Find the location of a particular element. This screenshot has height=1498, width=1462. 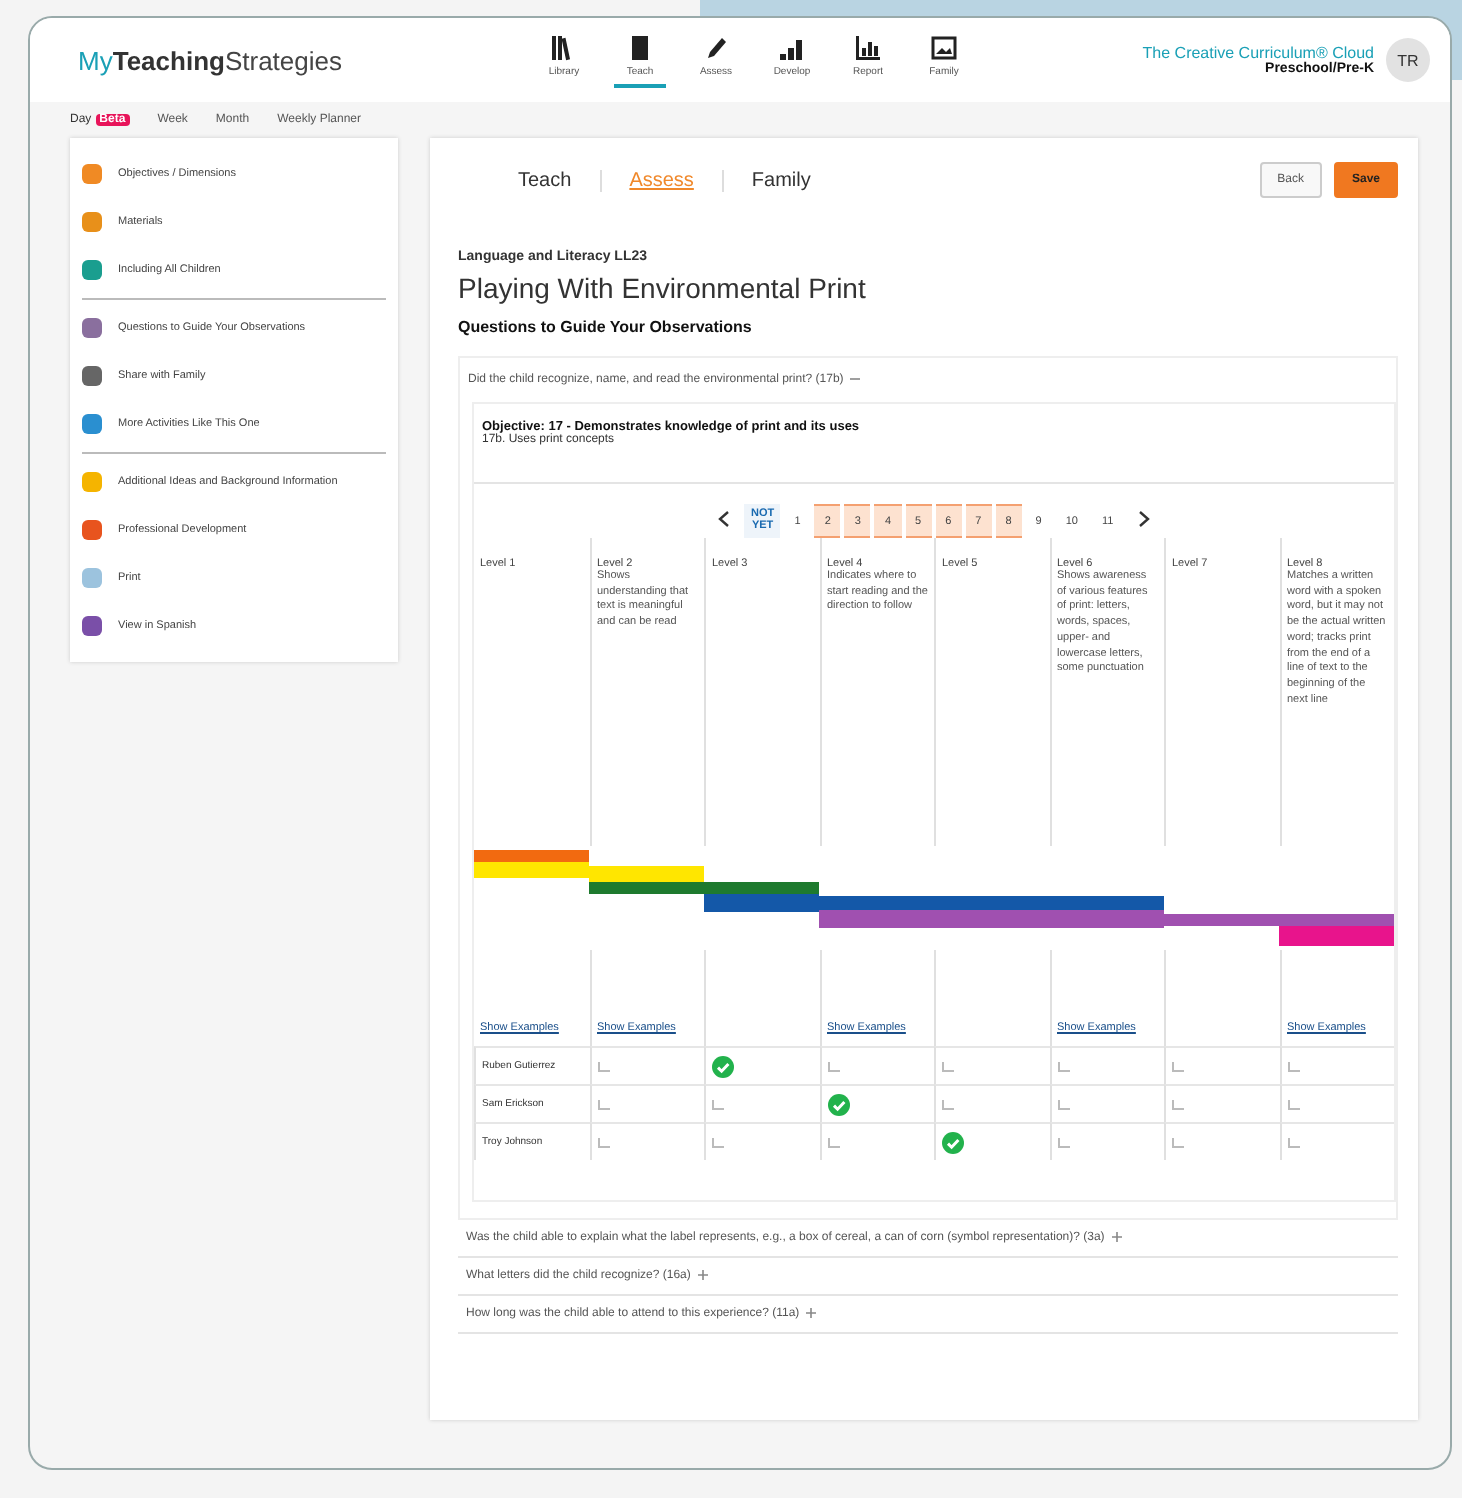

activity-title: Playing With Environmental Print is located at coordinates (663, 288).